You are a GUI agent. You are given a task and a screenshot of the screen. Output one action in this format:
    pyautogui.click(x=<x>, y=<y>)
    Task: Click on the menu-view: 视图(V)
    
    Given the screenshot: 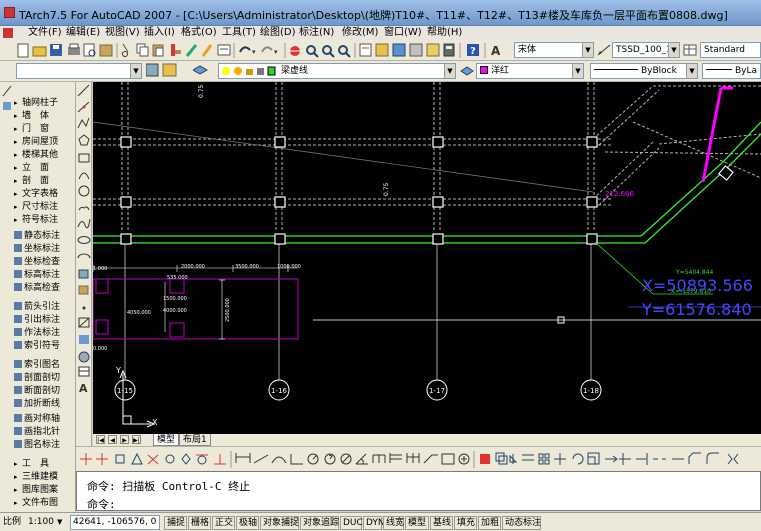 What is the action you would take?
    pyautogui.click(x=122, y=33)
    